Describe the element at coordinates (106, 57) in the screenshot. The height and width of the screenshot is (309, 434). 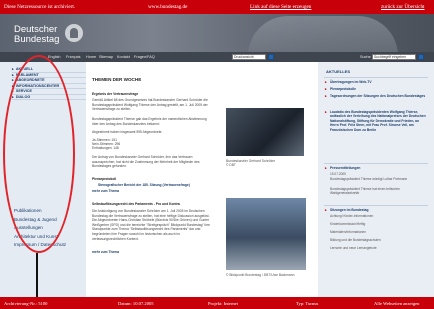
I see `nav-sitemap: Sitemap` at that location.